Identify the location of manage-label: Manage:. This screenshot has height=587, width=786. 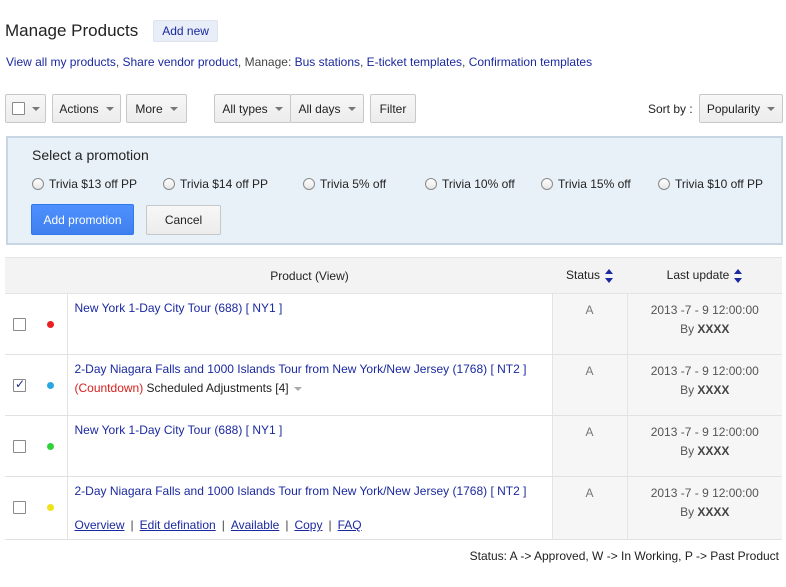
(268, 62).